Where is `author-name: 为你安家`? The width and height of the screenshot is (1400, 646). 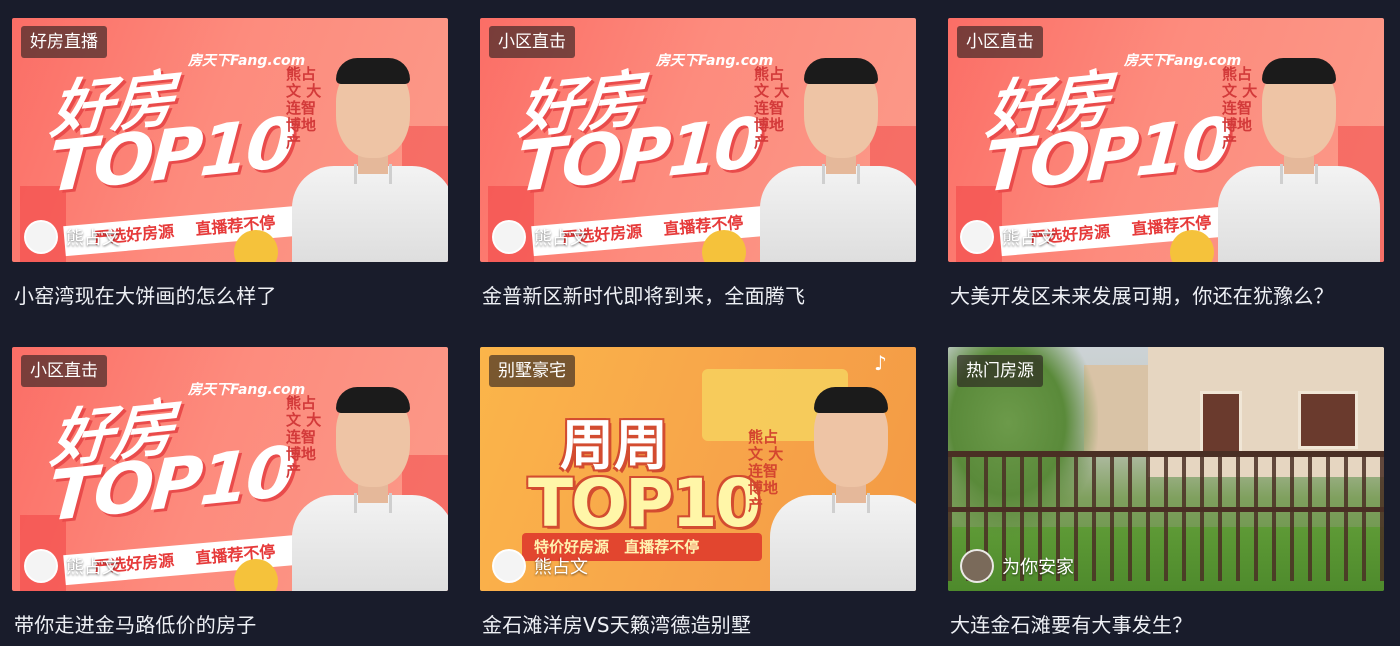 author-name: 为你安家 is located at coordinates (1038, 566).